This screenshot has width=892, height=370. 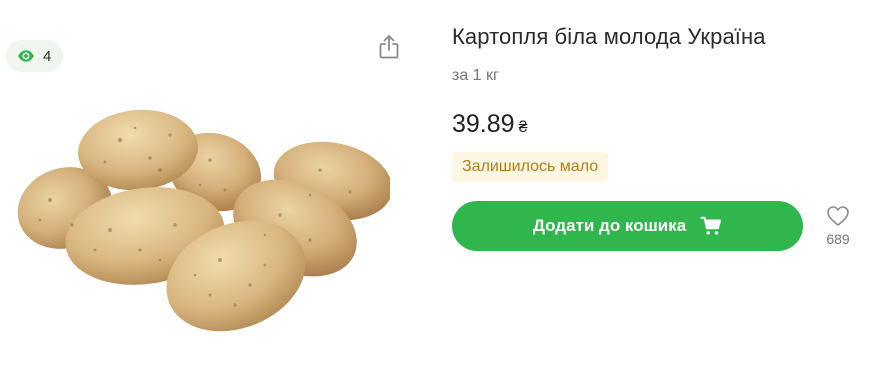 I want to click on share-icon, so click(x=389, y=47).